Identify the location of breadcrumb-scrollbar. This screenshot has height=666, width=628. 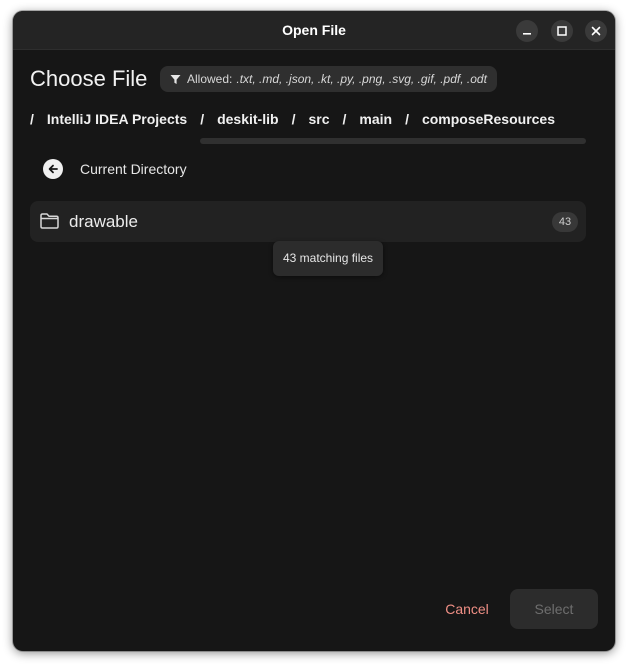
(393, 141).